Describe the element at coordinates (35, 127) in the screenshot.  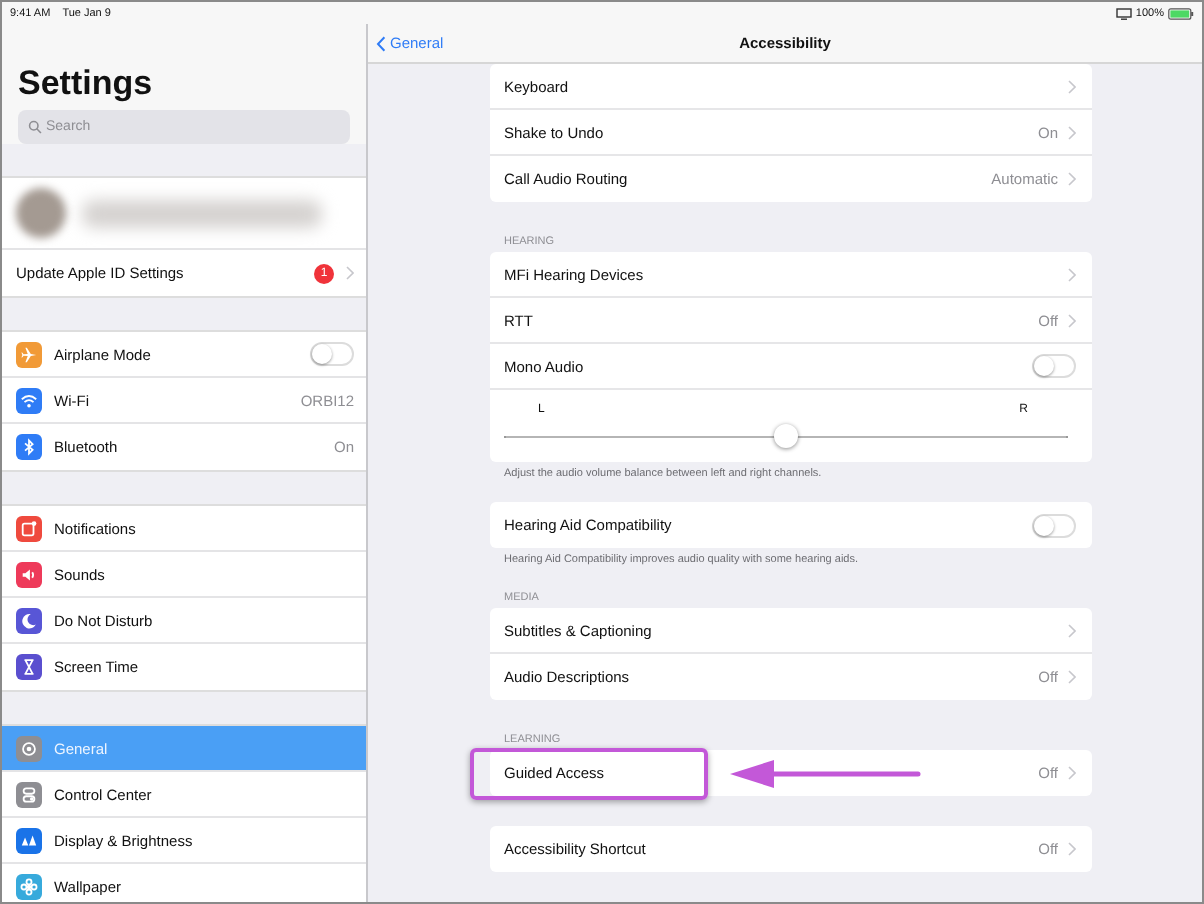
I see `search-icon` at that location.